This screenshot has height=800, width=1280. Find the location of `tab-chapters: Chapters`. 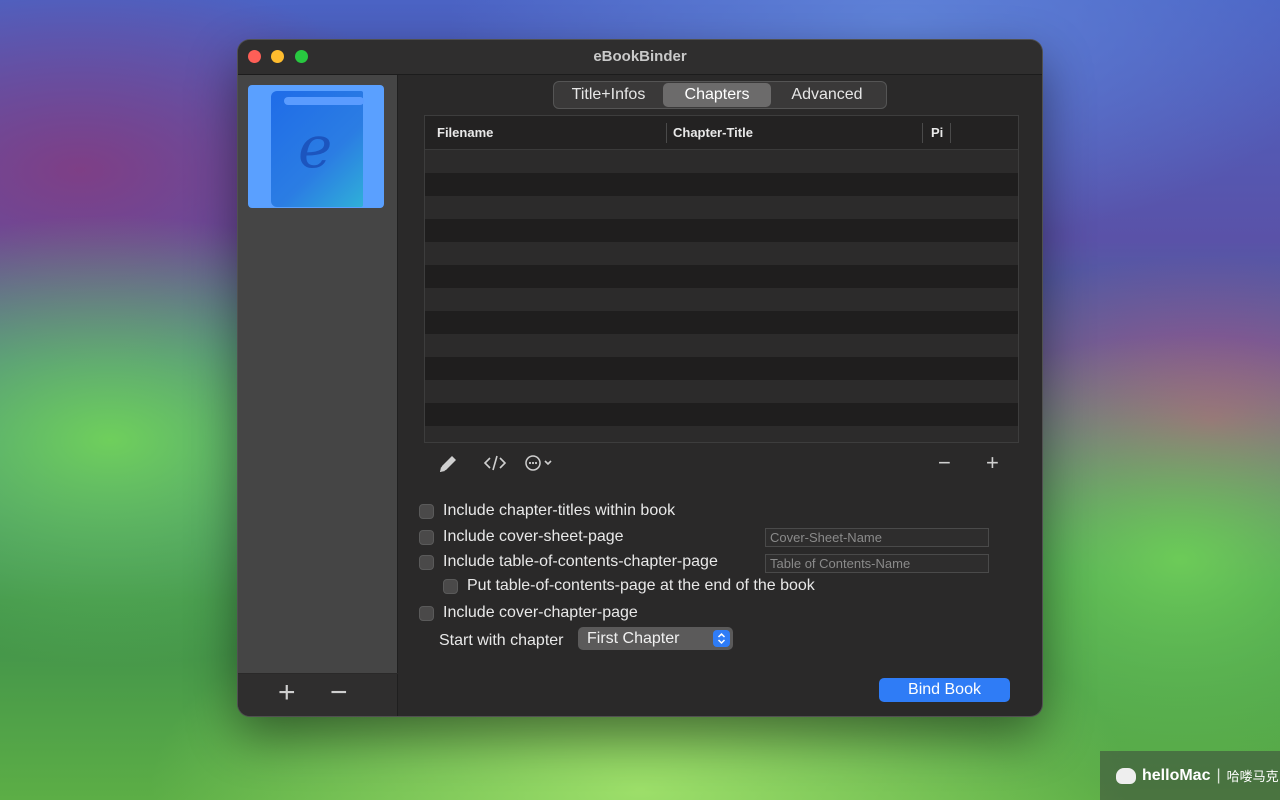

tab-chapters: Chapters is located at coordinates (717, 95).